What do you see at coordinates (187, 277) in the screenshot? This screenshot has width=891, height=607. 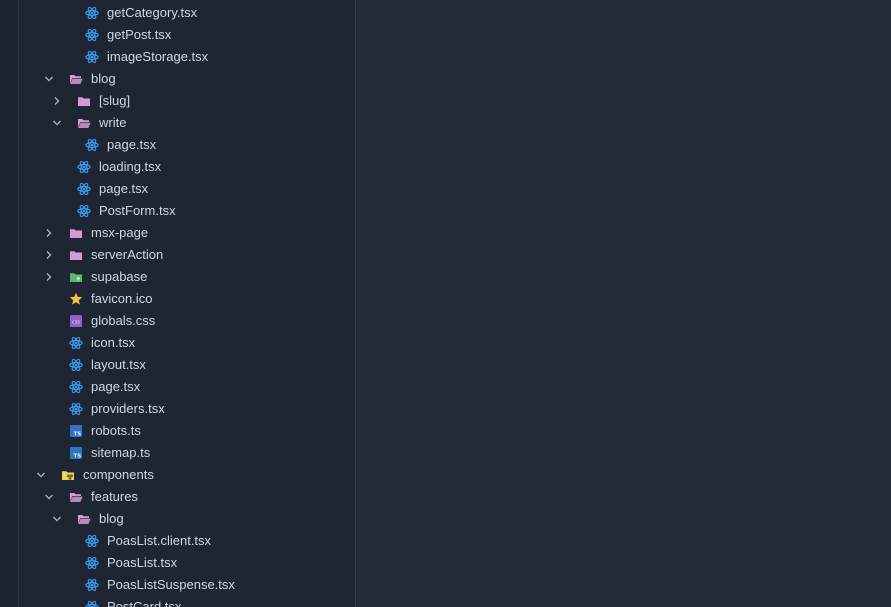 I see `tree-folder-item: supabase` at bounding box center [187, 277].